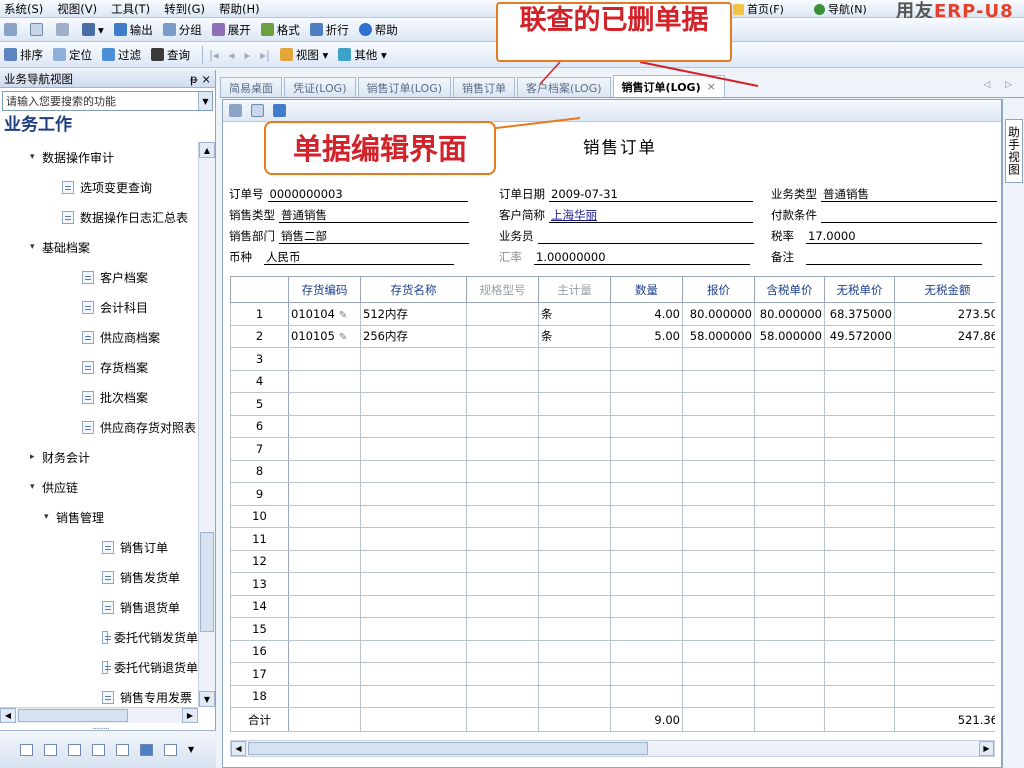 Image resolution: width=1024 pixels, height=768 pixels. Describe the element at coordinates (99, 607) in the screenshot. I see `tree-item: 销售退货单` at that location.